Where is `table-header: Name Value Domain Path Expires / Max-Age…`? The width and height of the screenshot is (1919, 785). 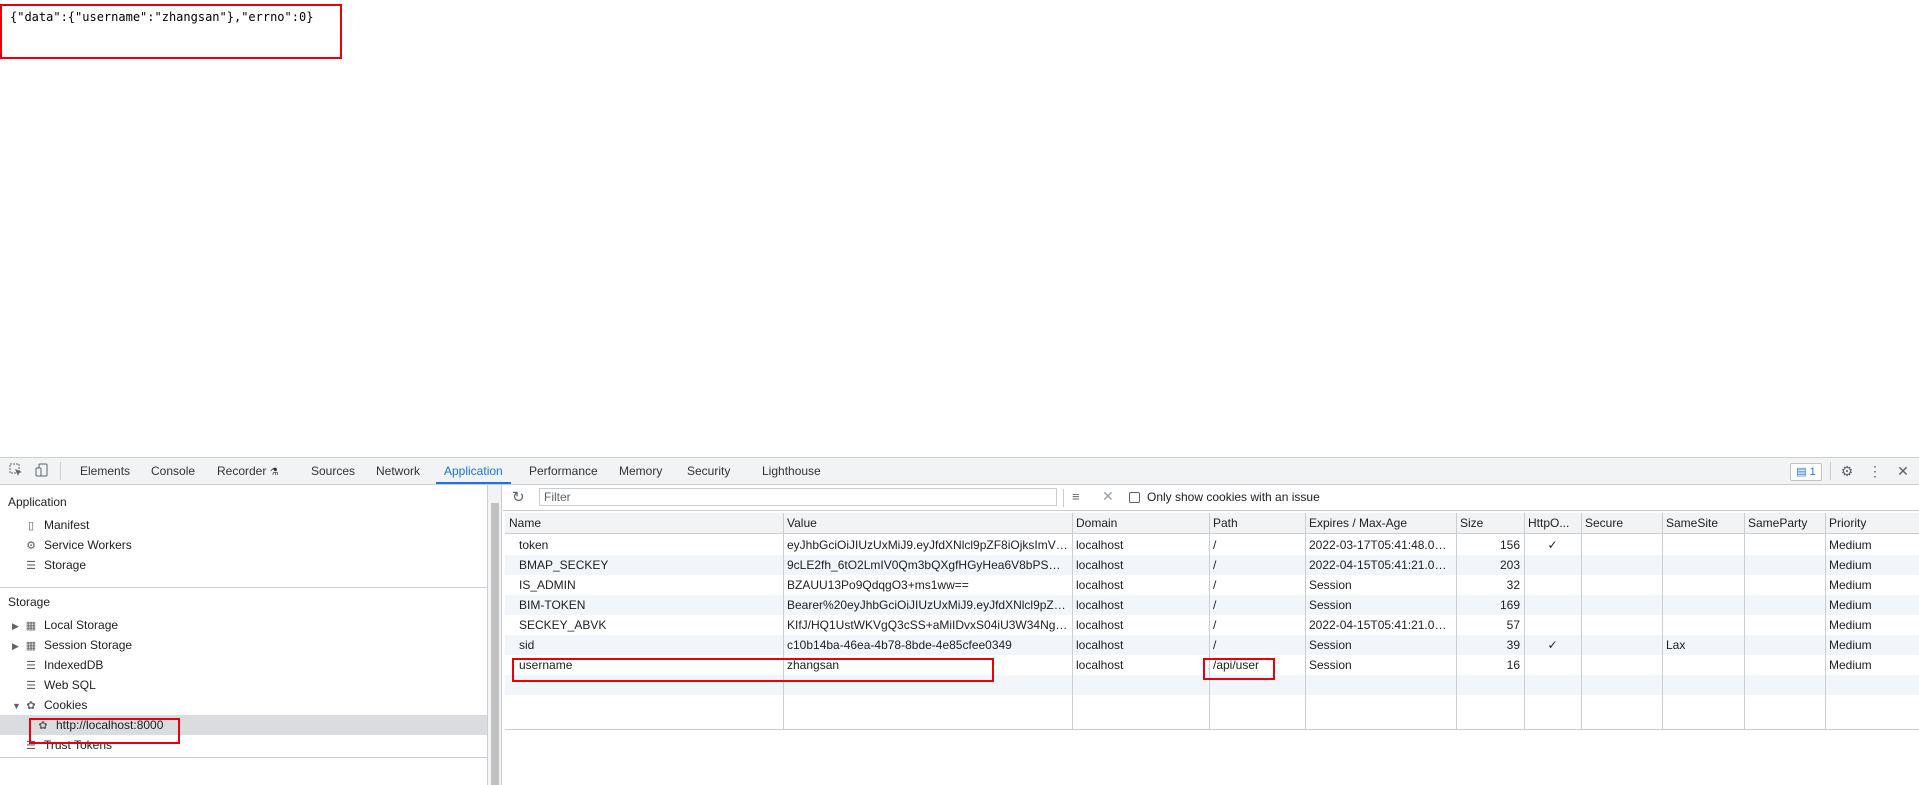
table-header: Name Value Domain Path Expires / Max-Age… is located at coordinates (1212, 523).